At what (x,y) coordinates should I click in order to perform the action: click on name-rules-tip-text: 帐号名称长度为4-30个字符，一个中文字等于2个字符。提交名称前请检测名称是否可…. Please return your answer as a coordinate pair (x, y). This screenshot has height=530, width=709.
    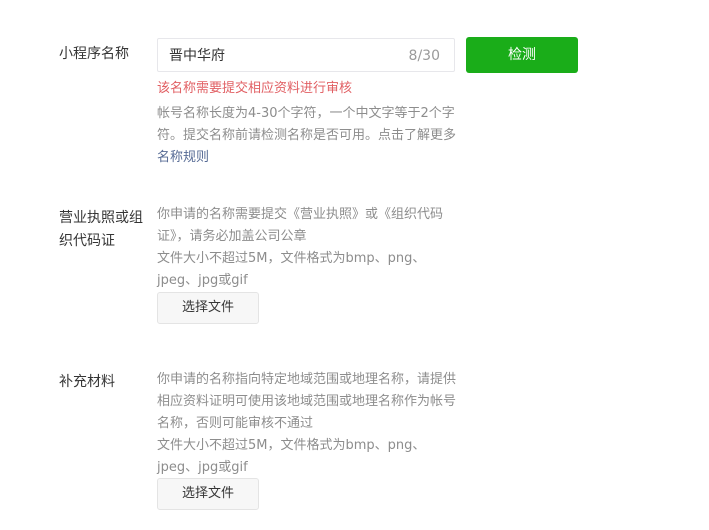
    Looking at the image, I should click on (307, 124).